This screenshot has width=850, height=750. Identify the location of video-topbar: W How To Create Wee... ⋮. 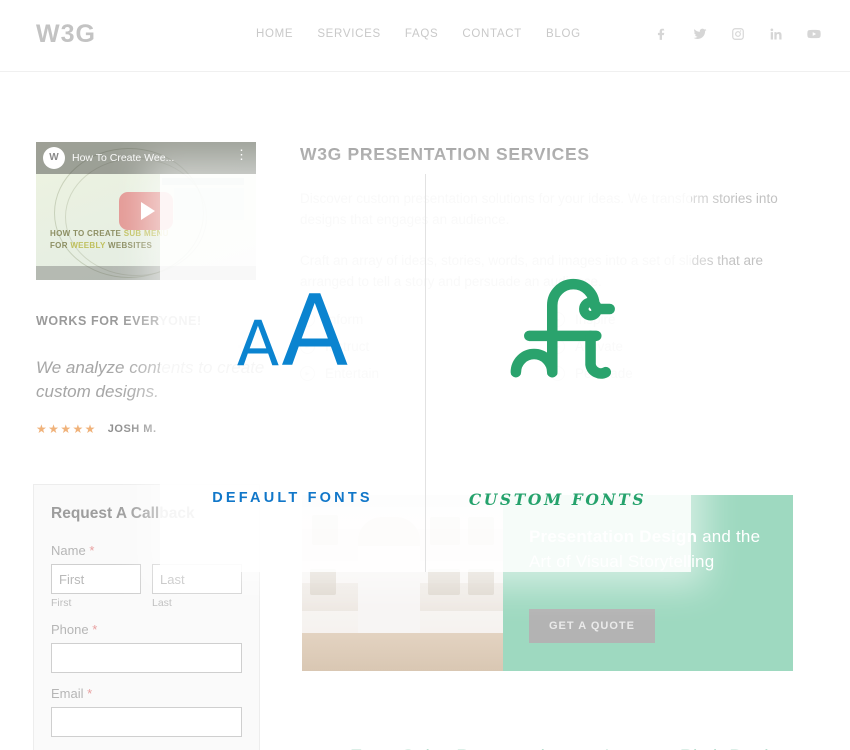
(146, 158).